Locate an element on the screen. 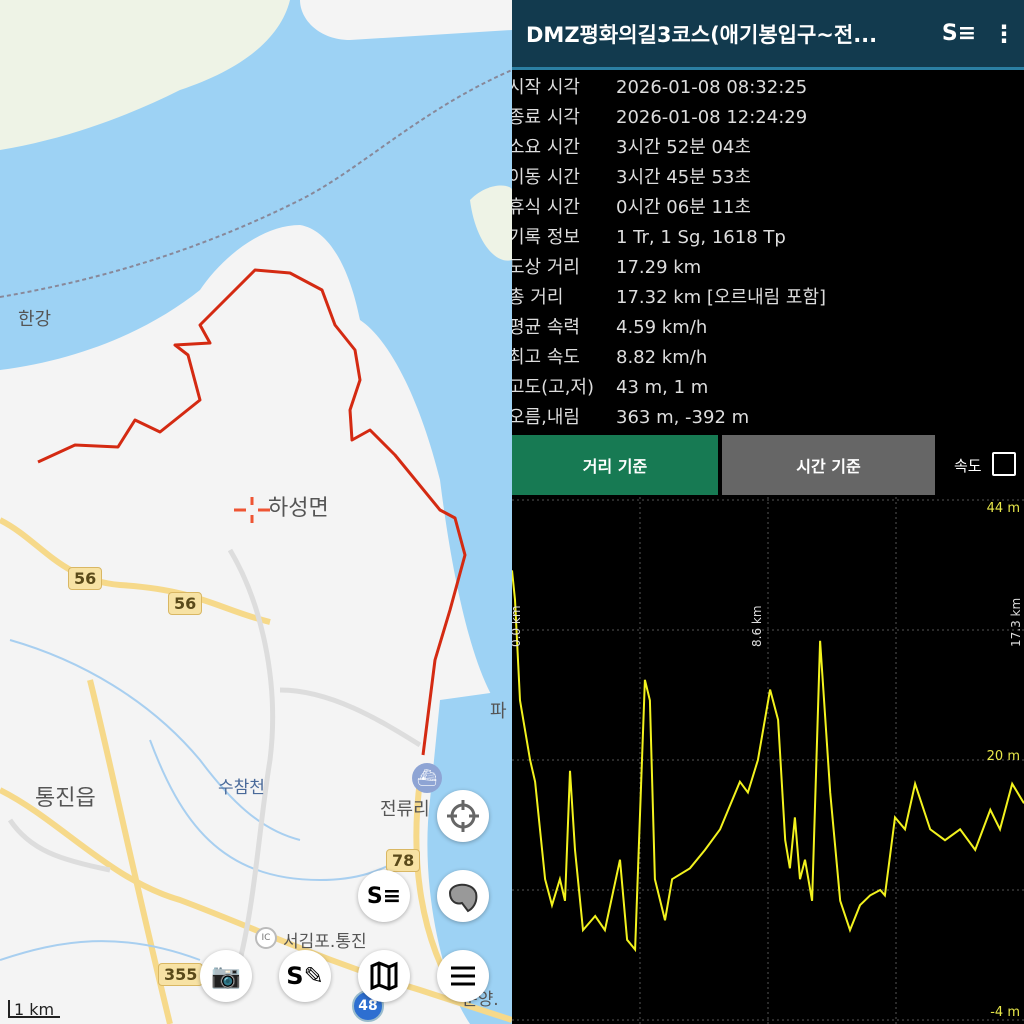 The height and width of the screenshot is (1024, 1024). river-label: 한강 is located at coordinates (35, 319).